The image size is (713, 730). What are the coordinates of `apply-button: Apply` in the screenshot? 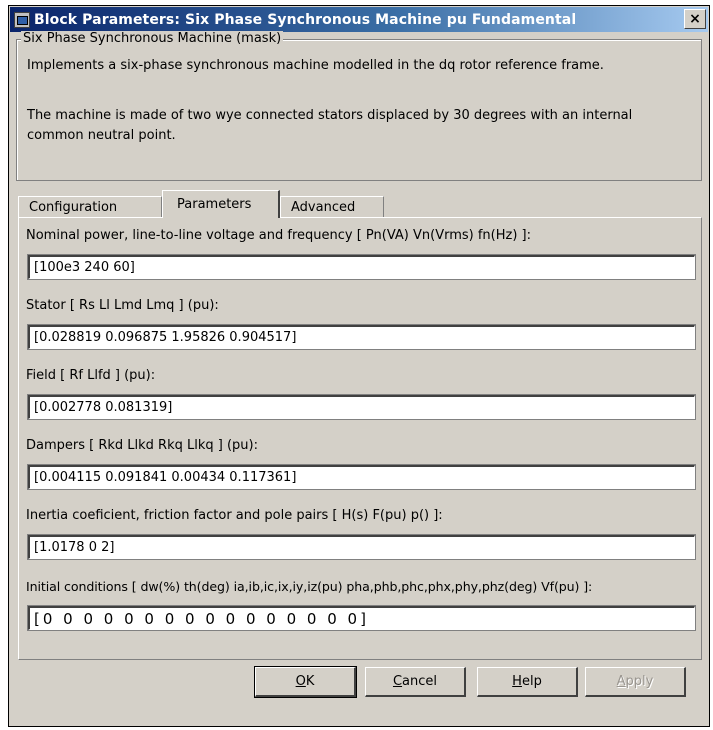 It's located at (635, 682).